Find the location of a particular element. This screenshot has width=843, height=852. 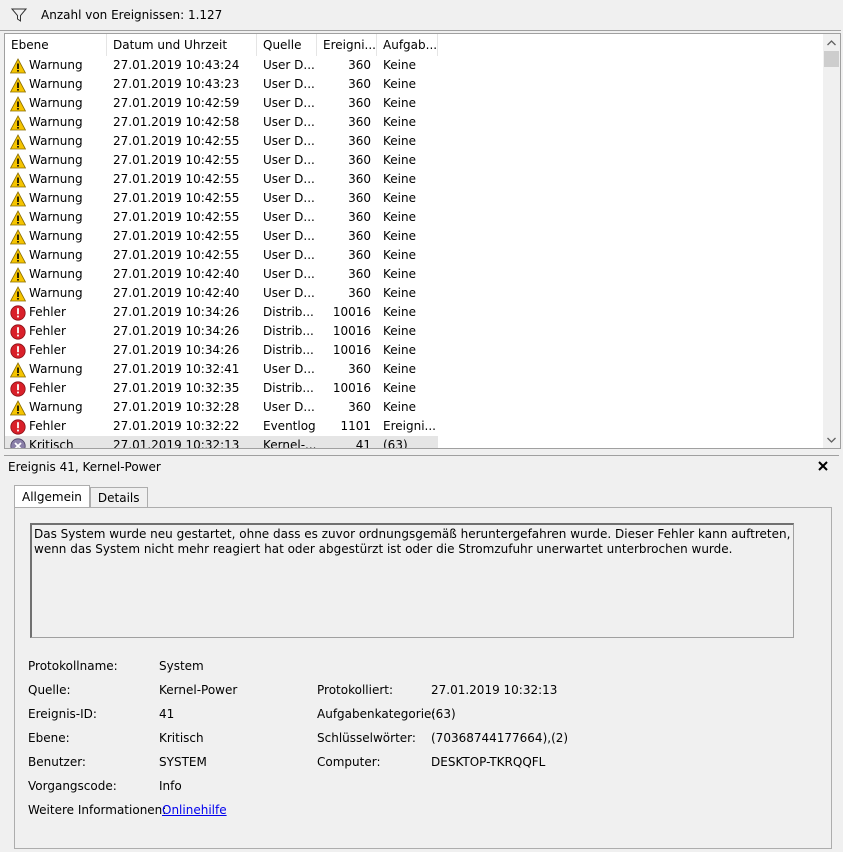

label-schluesselwoerter: Schlüsselwörter: is located at coordinates (366, 738).